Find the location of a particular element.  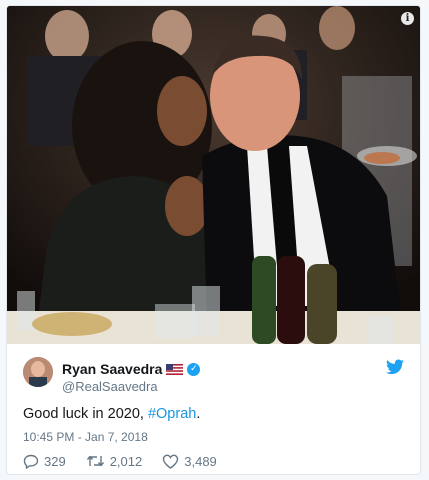

heart-icon is located at coordinates (171, 461).